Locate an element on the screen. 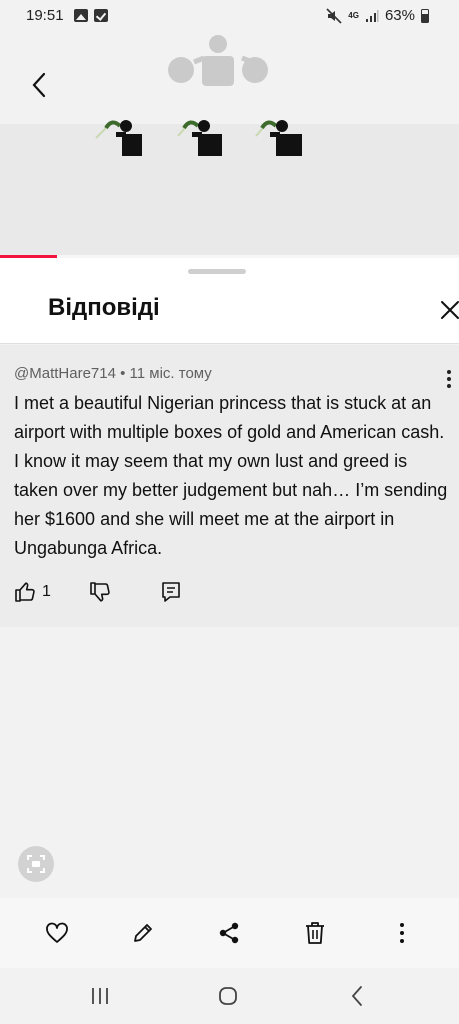  share-button is located at coordinates (229, 933).